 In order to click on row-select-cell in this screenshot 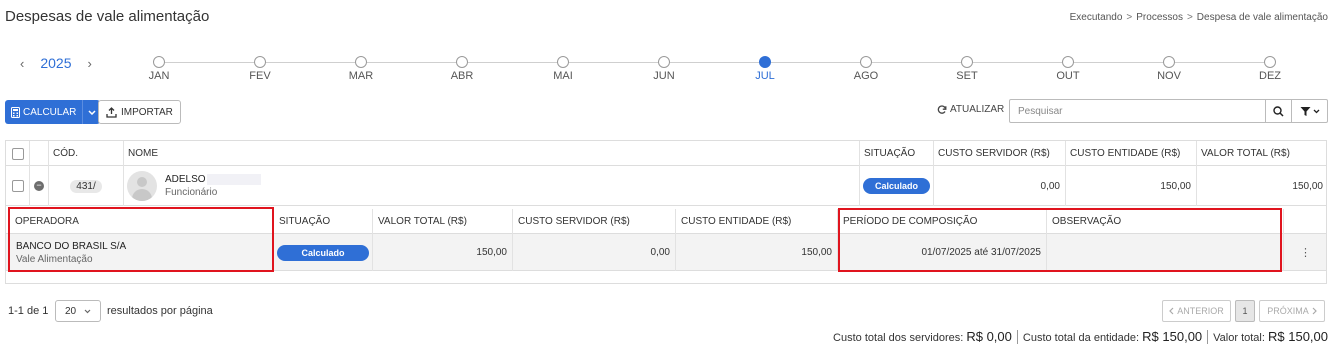, I will do `click(18, 186)`.